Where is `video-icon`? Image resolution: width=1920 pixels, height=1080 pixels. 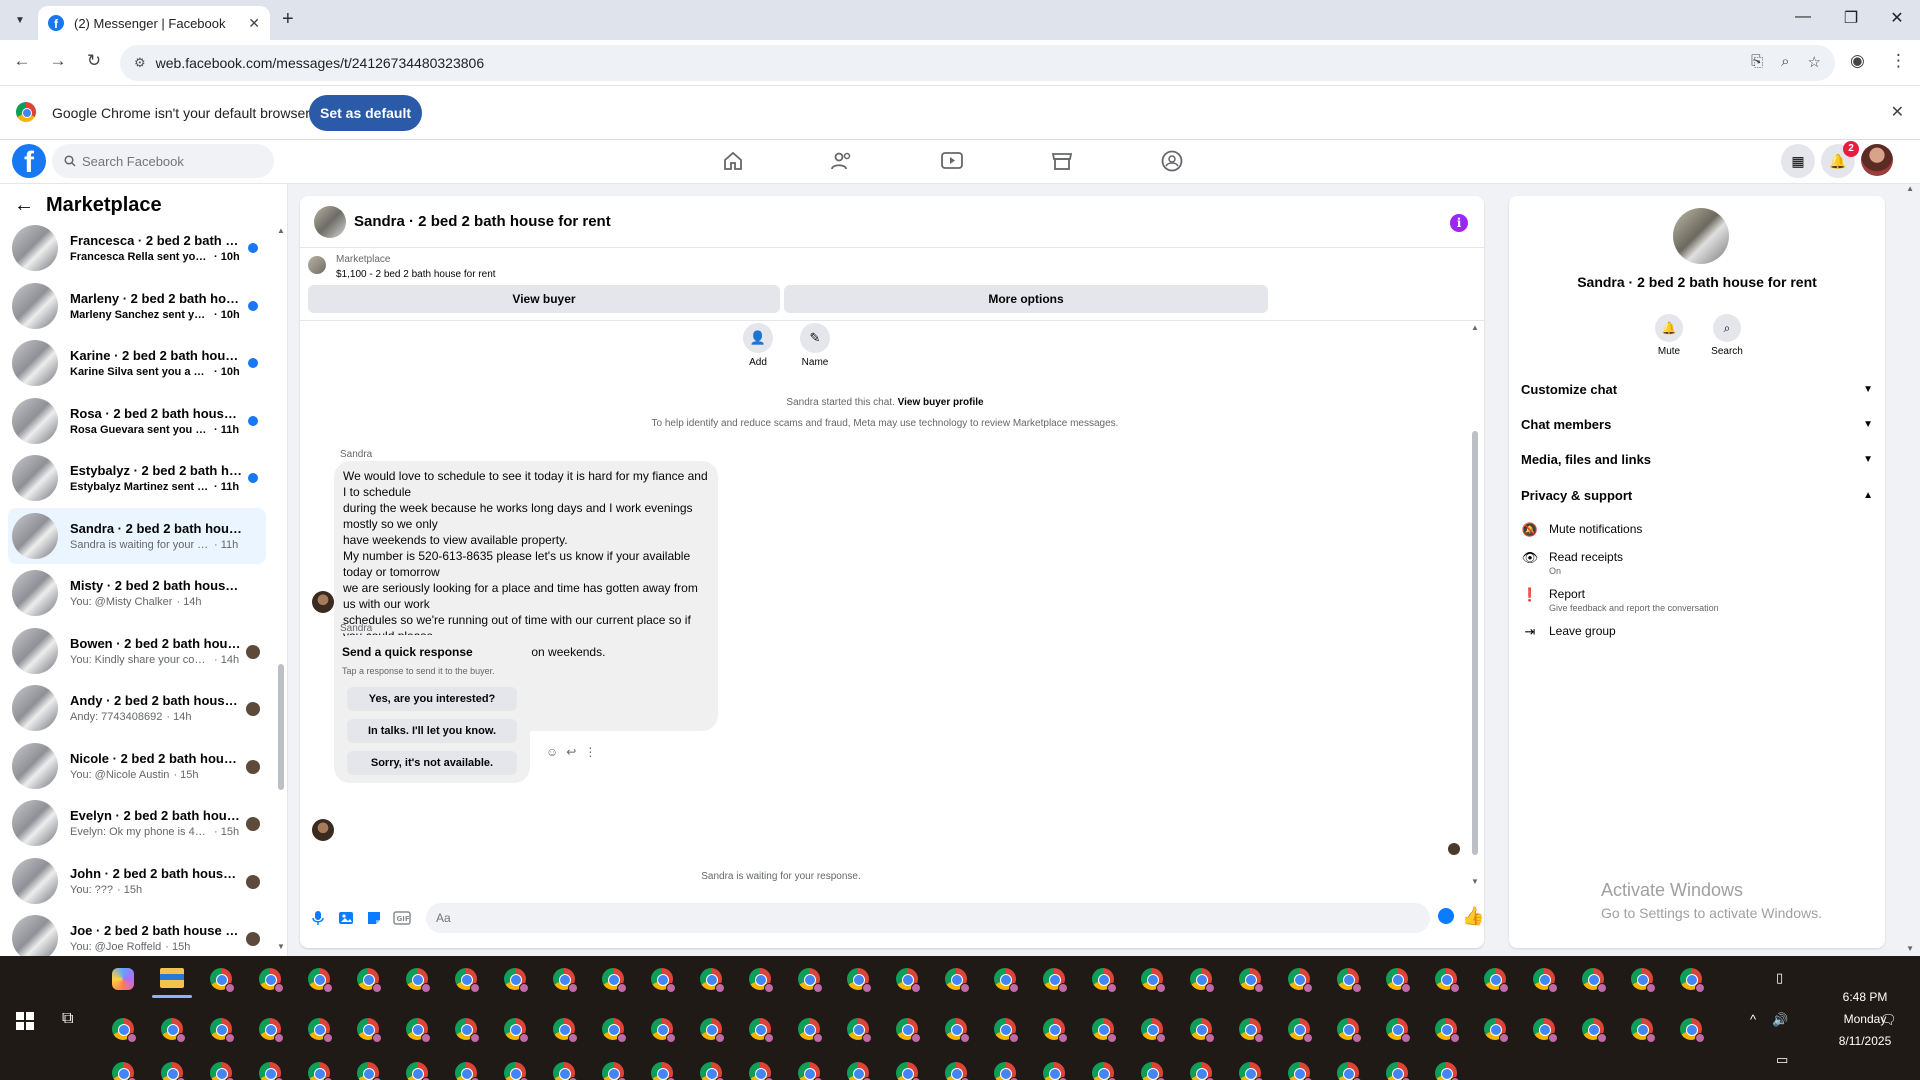
video-icon is located at coordinates (952, 161).